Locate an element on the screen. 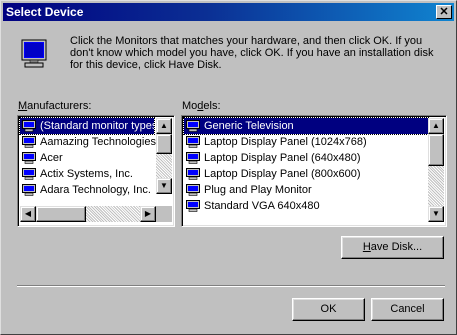  list-item: Aamazing Technologies is located at coordinates (88, 142).